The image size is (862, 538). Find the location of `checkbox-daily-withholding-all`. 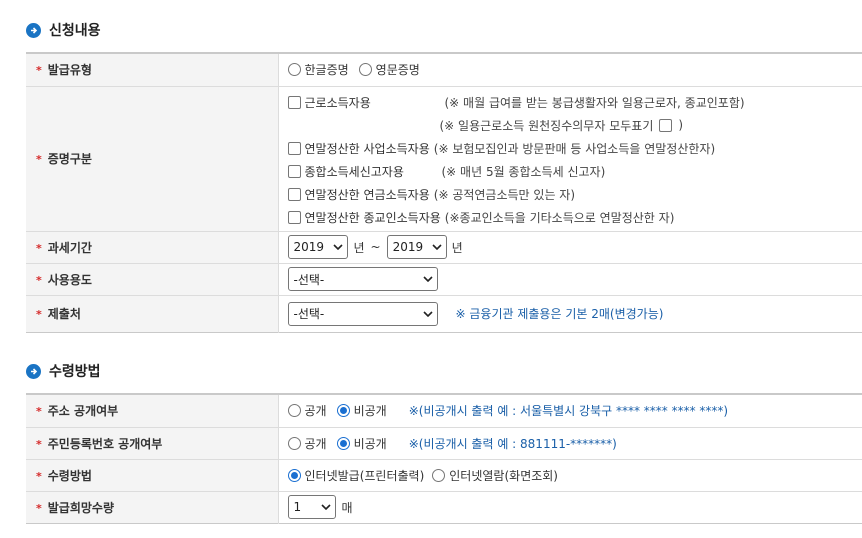

checkbox-daily-withholding-all is located at coordinates (666, 125).